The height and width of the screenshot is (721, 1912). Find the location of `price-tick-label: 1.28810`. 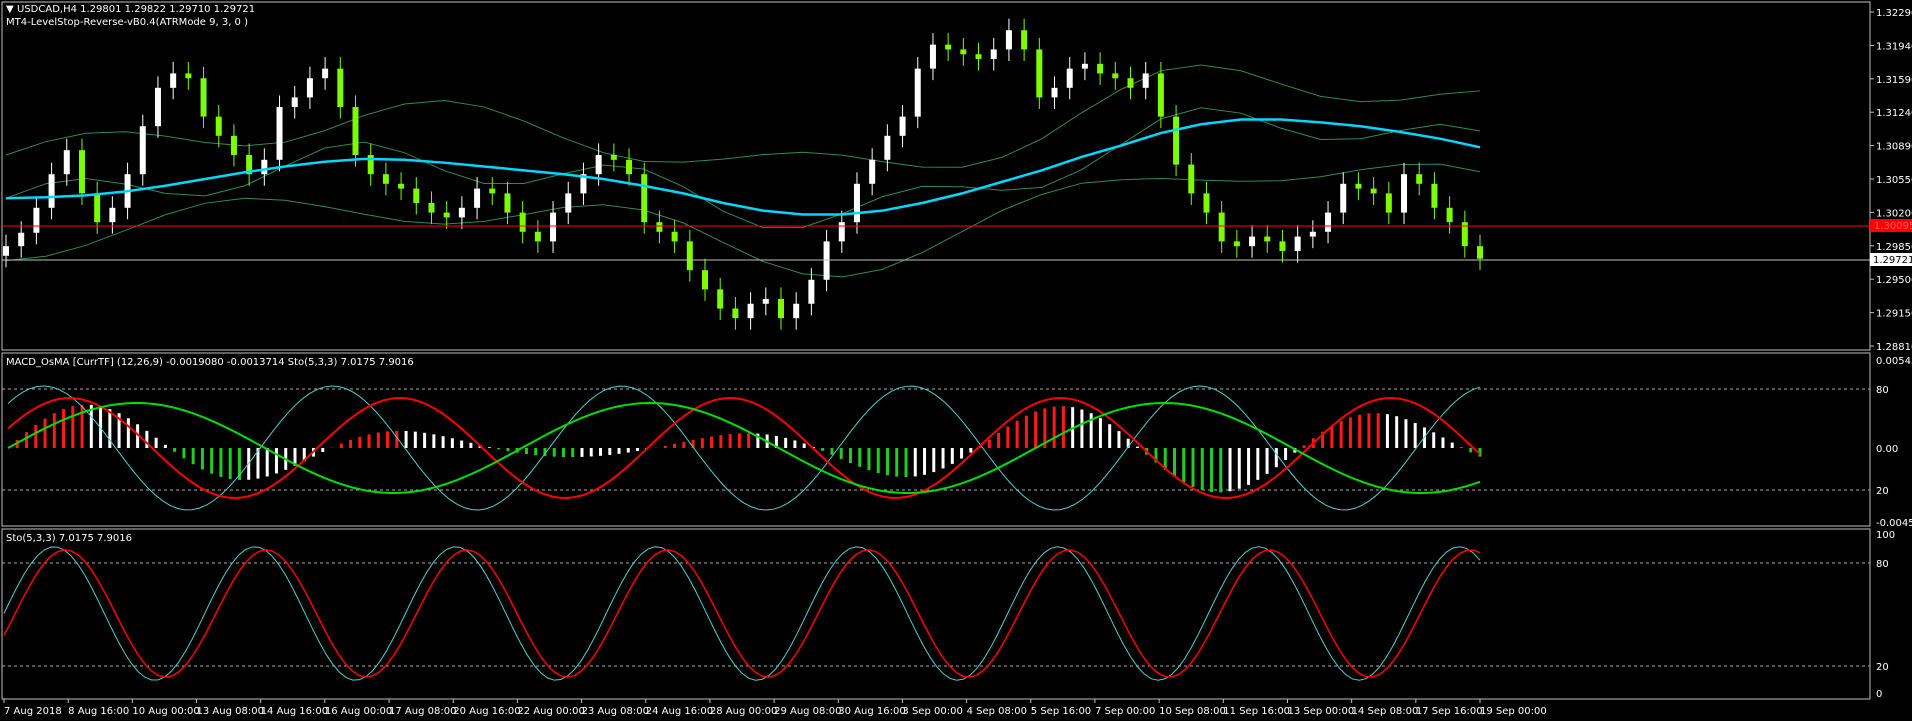

price-tick-label: 1.28810 is located at coordinates (1894, 347).